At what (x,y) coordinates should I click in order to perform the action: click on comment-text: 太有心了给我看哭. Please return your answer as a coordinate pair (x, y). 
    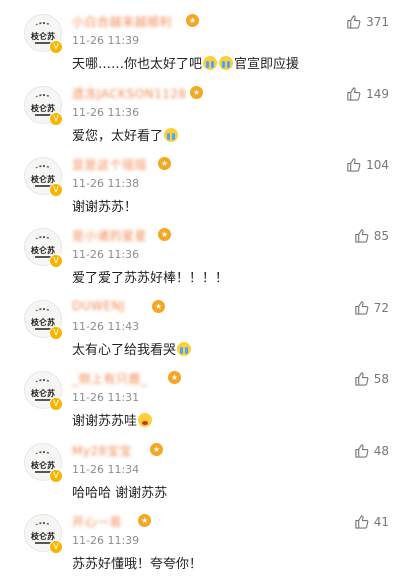
    Looking at the image, I should click on (132, 348).